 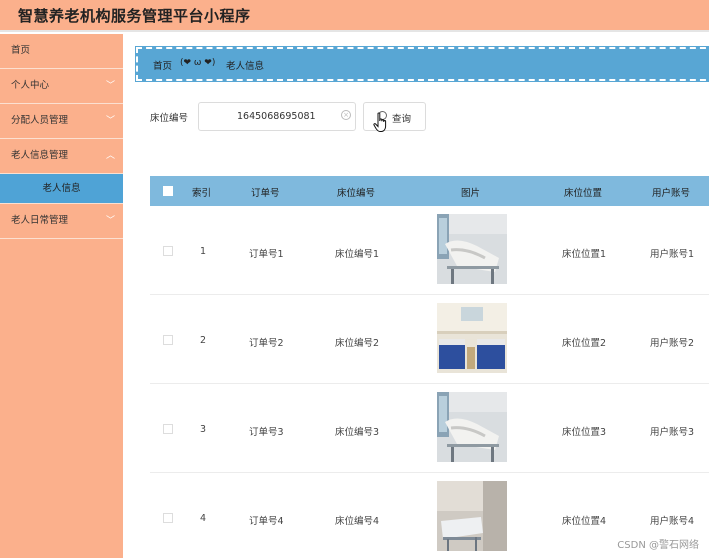 What do you see at coordinates (472, 516) in the screenshot?
I see `room-photo` at bounding box center [472, 516].